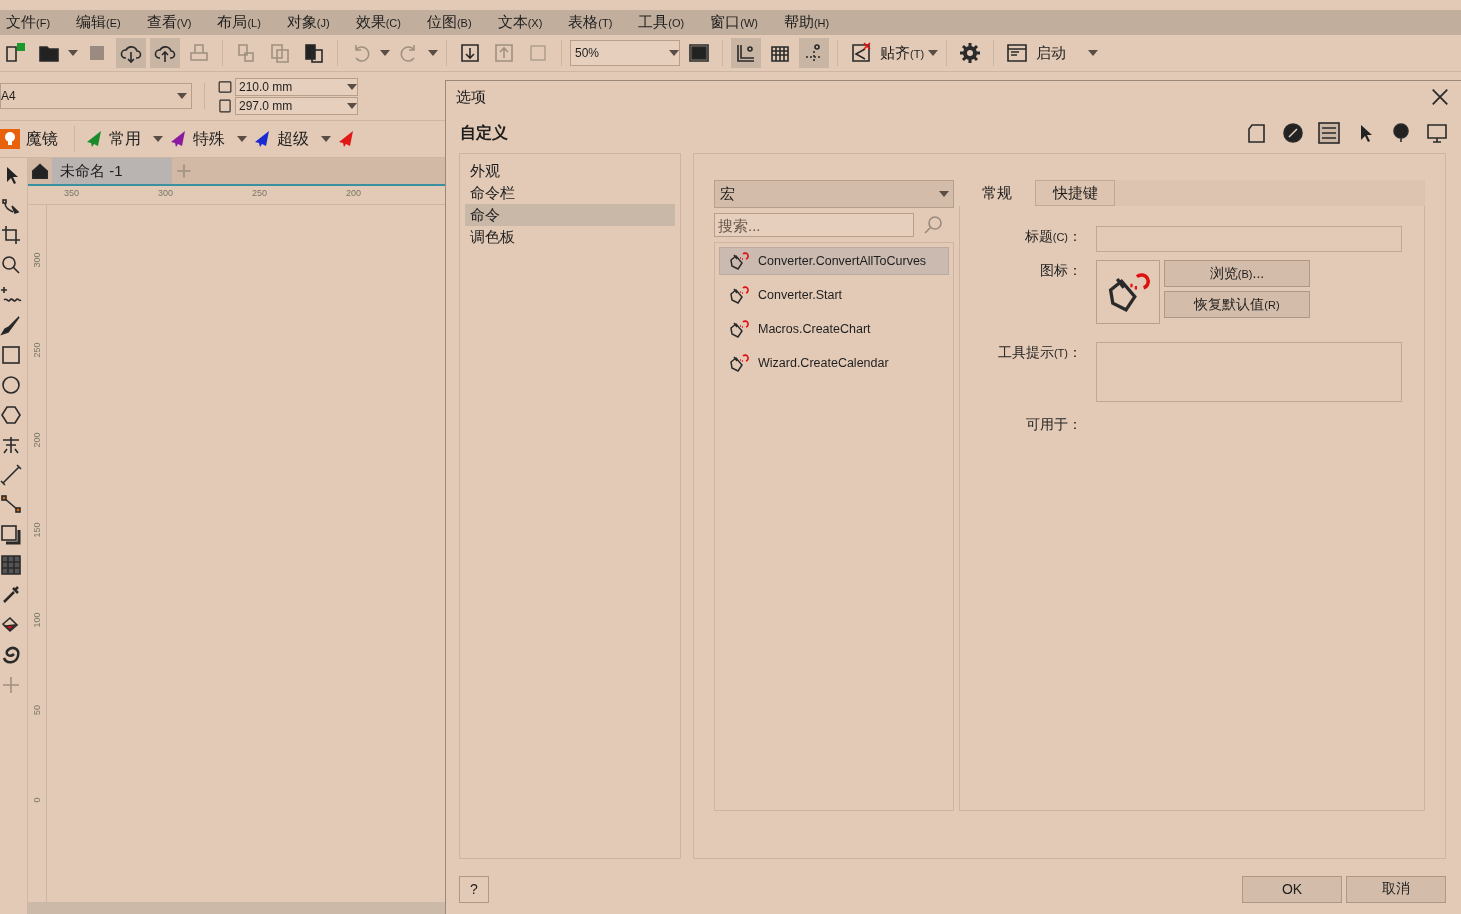 The image size is (1461, 914). I want to click on nav-item: 命令, so click(570, 215).